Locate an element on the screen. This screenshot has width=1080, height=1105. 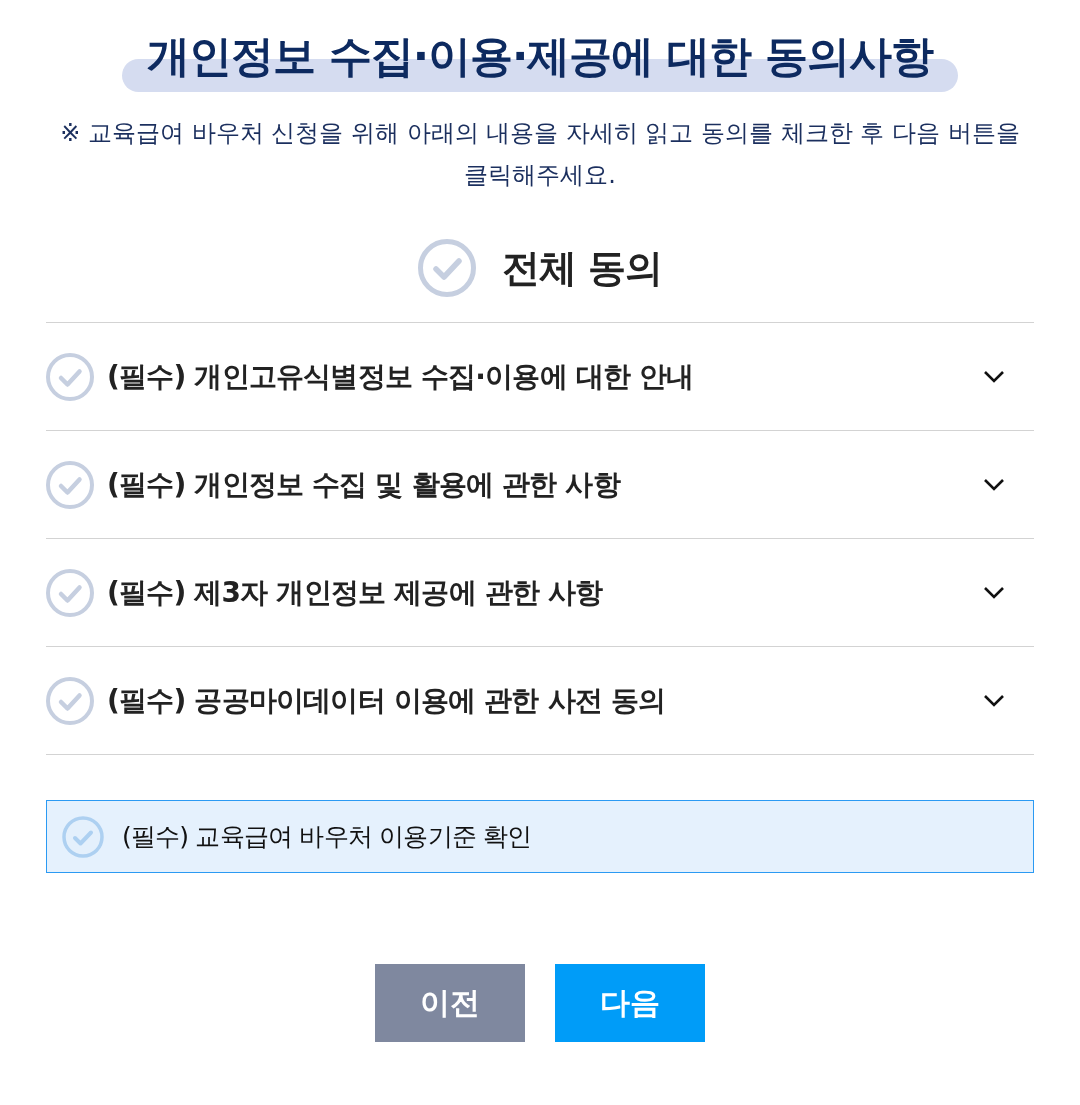
consent-item-label: (필수) 공공마이데이터 이용에 관한 사전 동의 is located at coordinates (545, 700).